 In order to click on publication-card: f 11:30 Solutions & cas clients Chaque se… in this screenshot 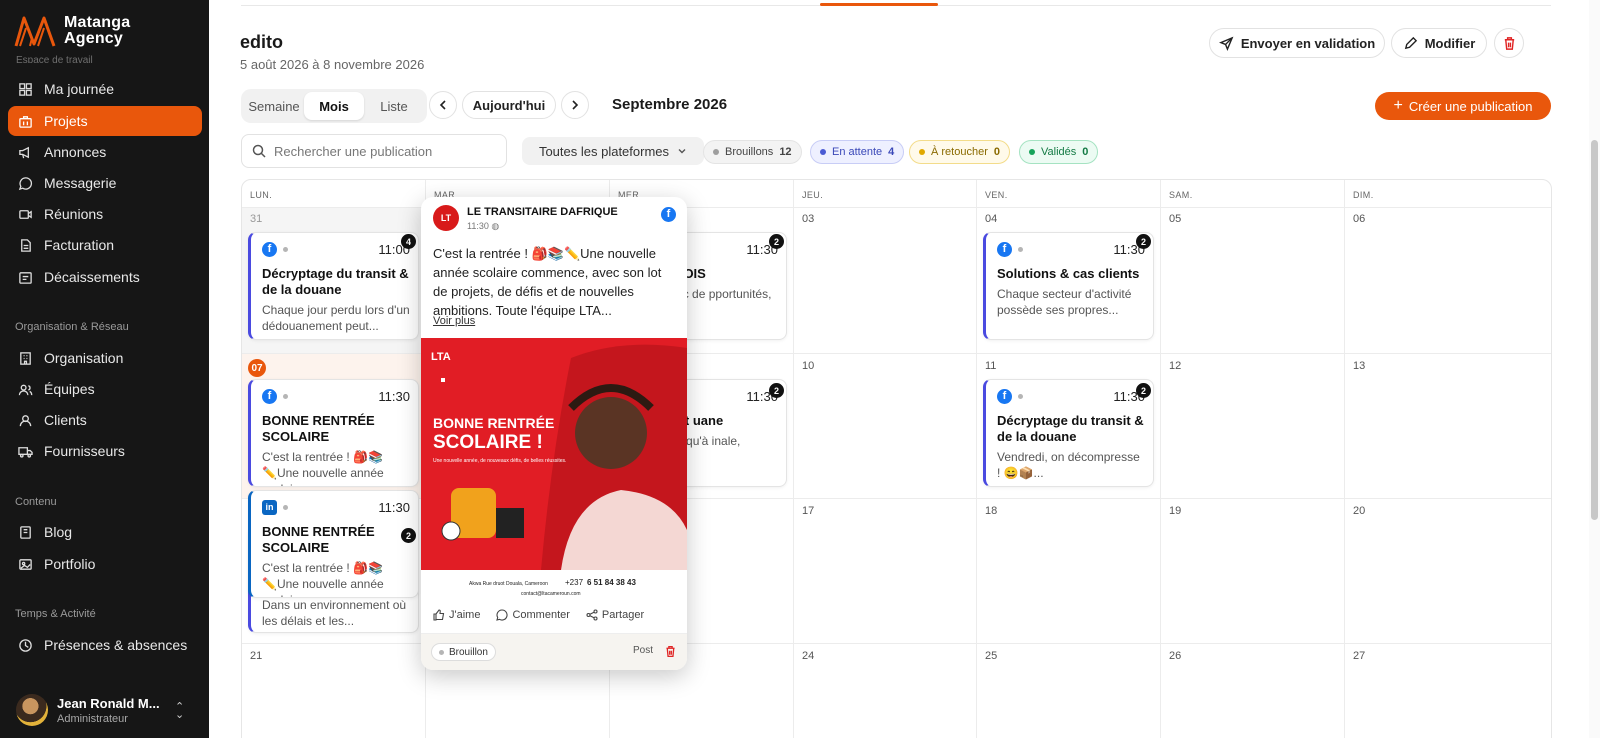, I will do `click(1068, 286)`.